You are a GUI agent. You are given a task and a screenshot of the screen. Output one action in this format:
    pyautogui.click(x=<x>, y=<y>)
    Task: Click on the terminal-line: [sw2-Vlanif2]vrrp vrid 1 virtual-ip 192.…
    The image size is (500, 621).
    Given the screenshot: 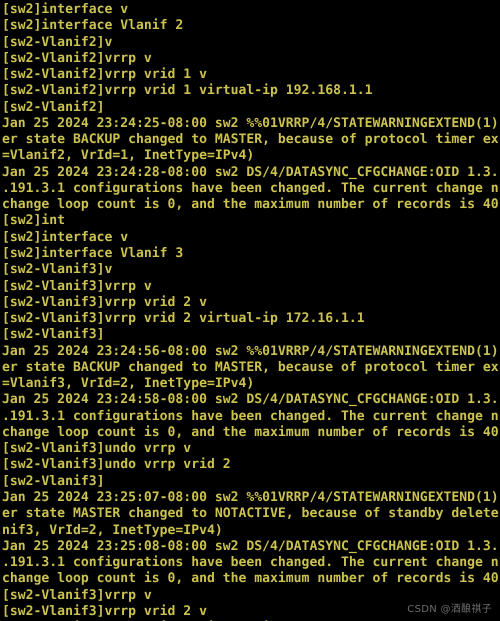 What is the action you would take?
    pyautogui.click(x=187, y=91)
    